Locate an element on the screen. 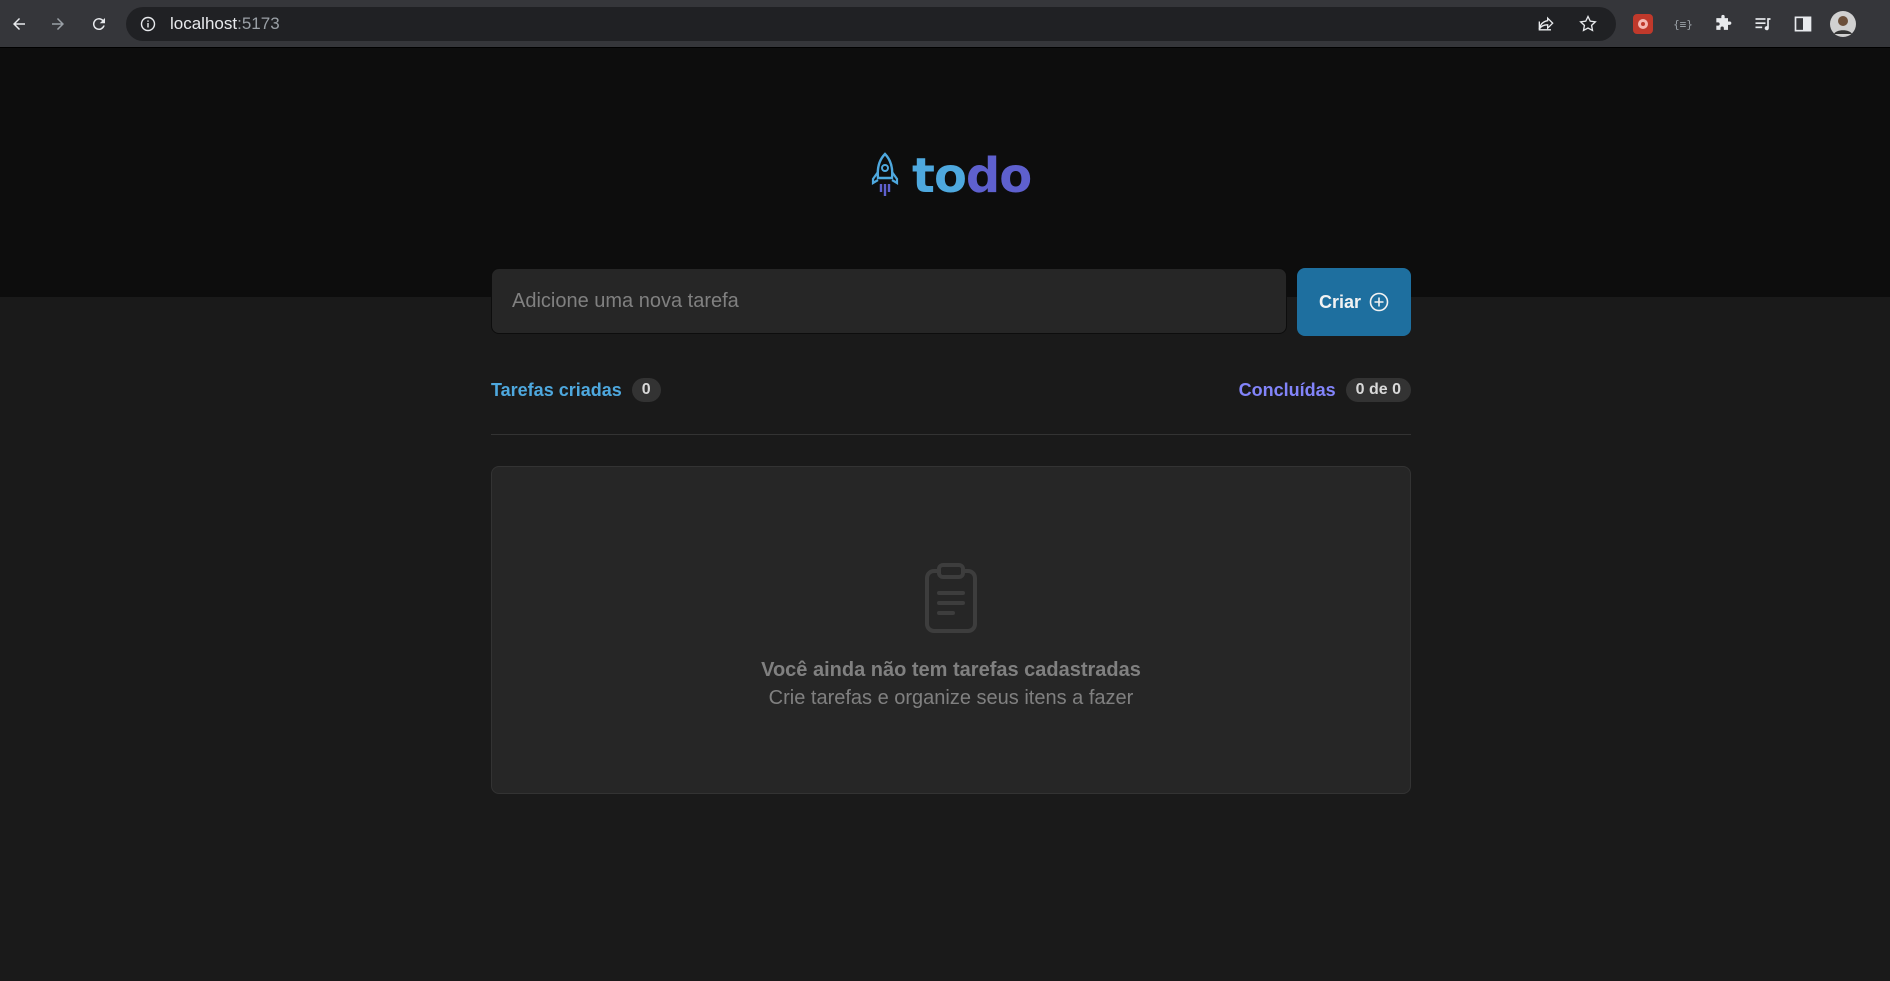 The width and height of the screenshot is (1890, 981). app-logo: todo is located at coordinates (951, 176).